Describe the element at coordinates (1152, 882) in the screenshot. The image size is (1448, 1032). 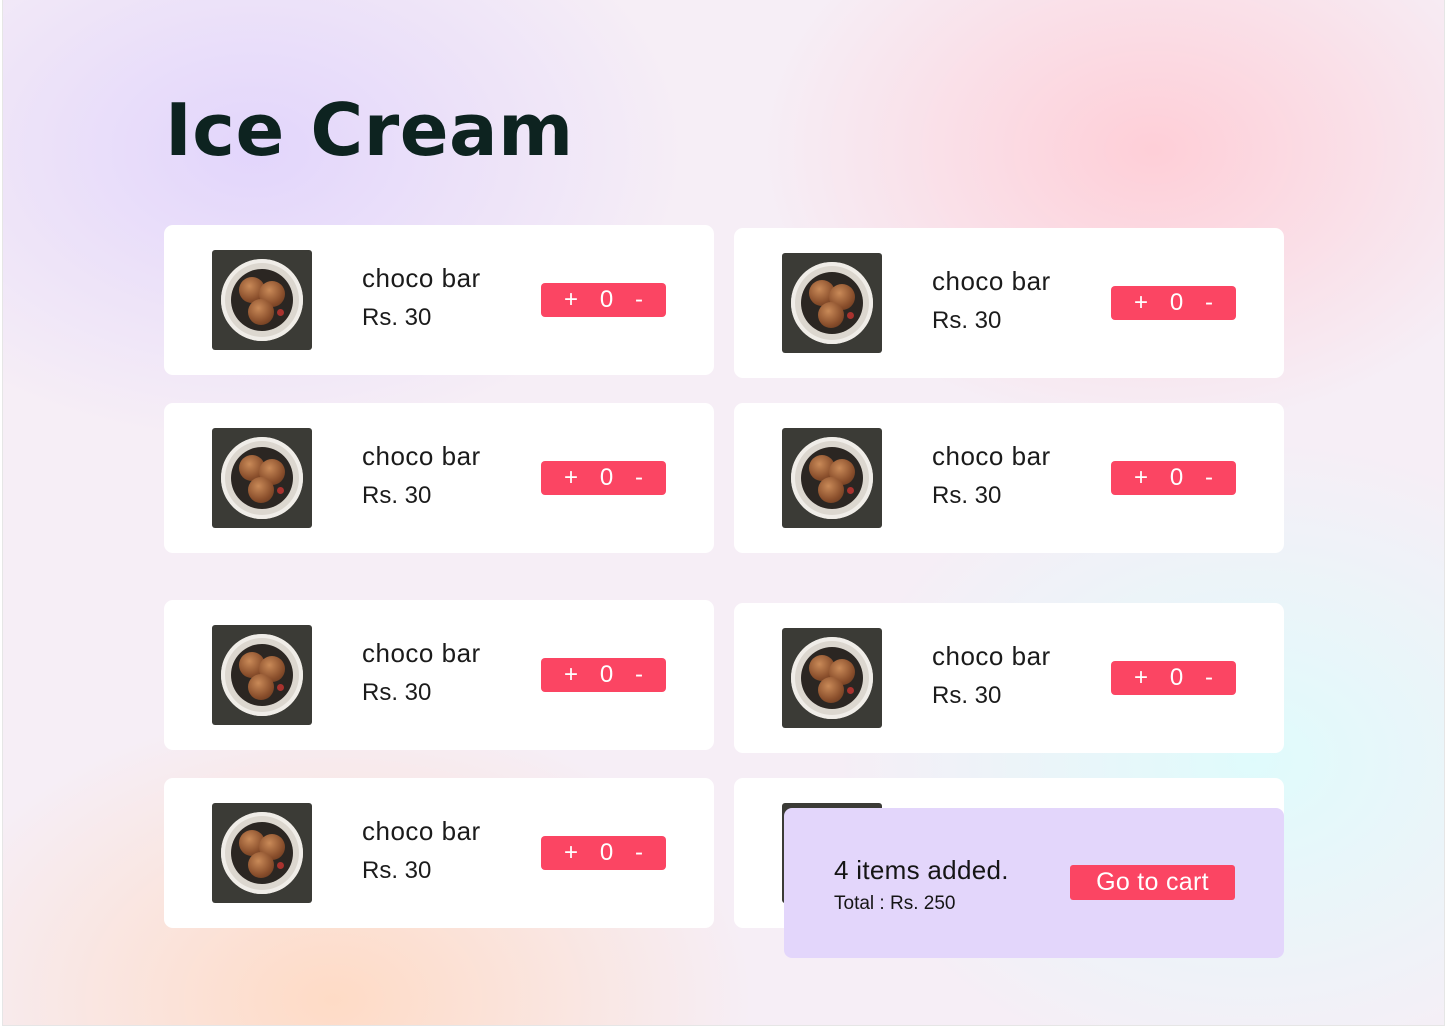
I see `go-to-cart-button: Go to cart` at that location.